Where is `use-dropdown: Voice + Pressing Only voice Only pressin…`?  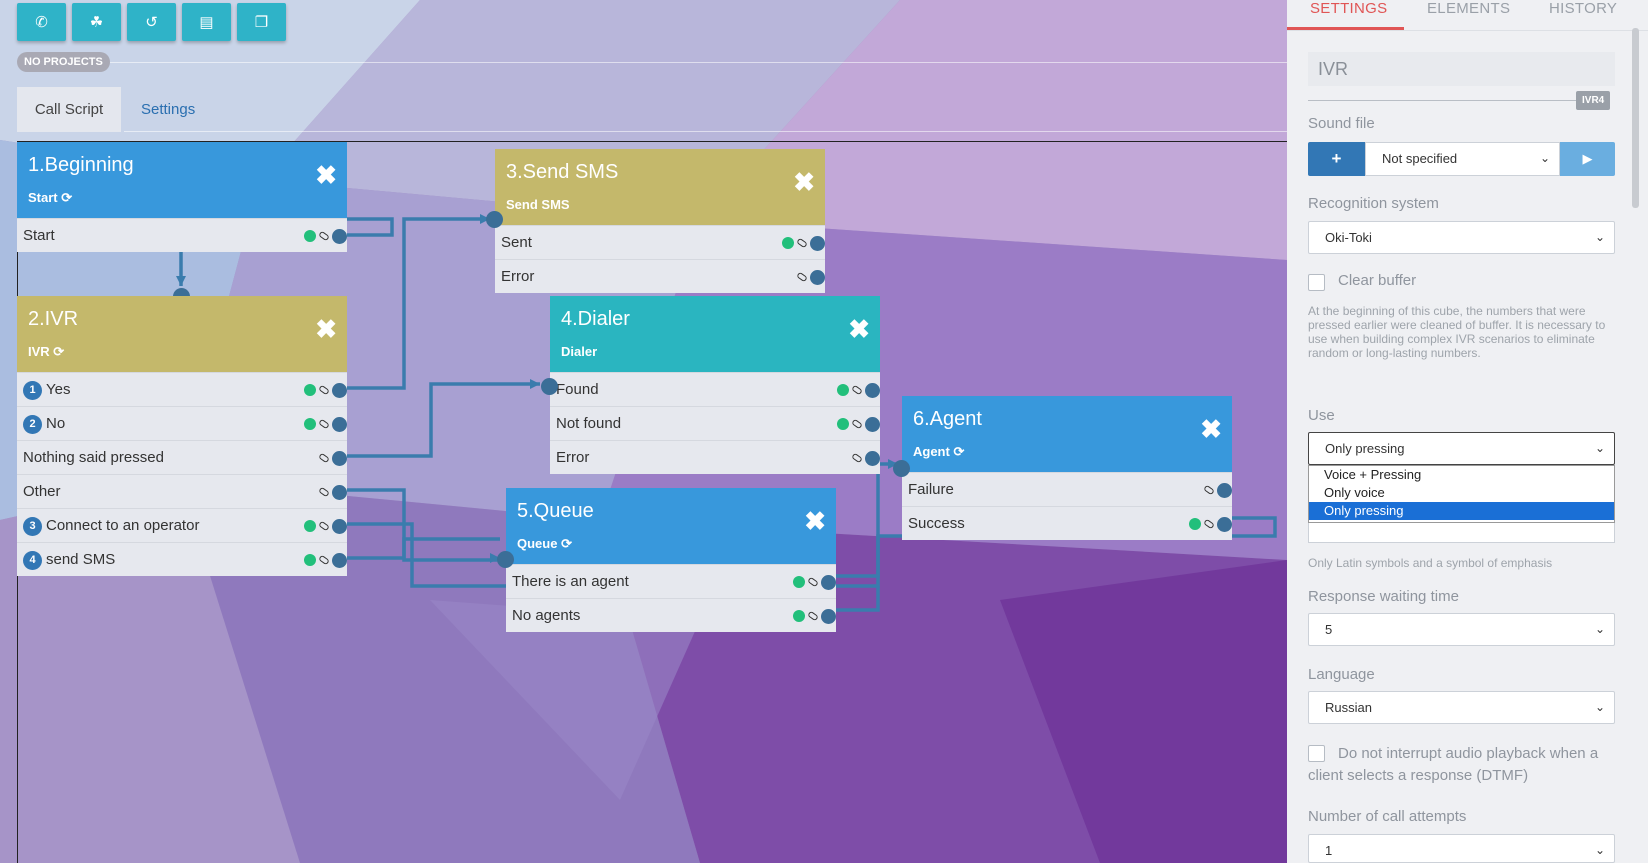
use-dropdown: Voice + Pressing Only voice Only pressin… is located at coordinates (1461, 494).